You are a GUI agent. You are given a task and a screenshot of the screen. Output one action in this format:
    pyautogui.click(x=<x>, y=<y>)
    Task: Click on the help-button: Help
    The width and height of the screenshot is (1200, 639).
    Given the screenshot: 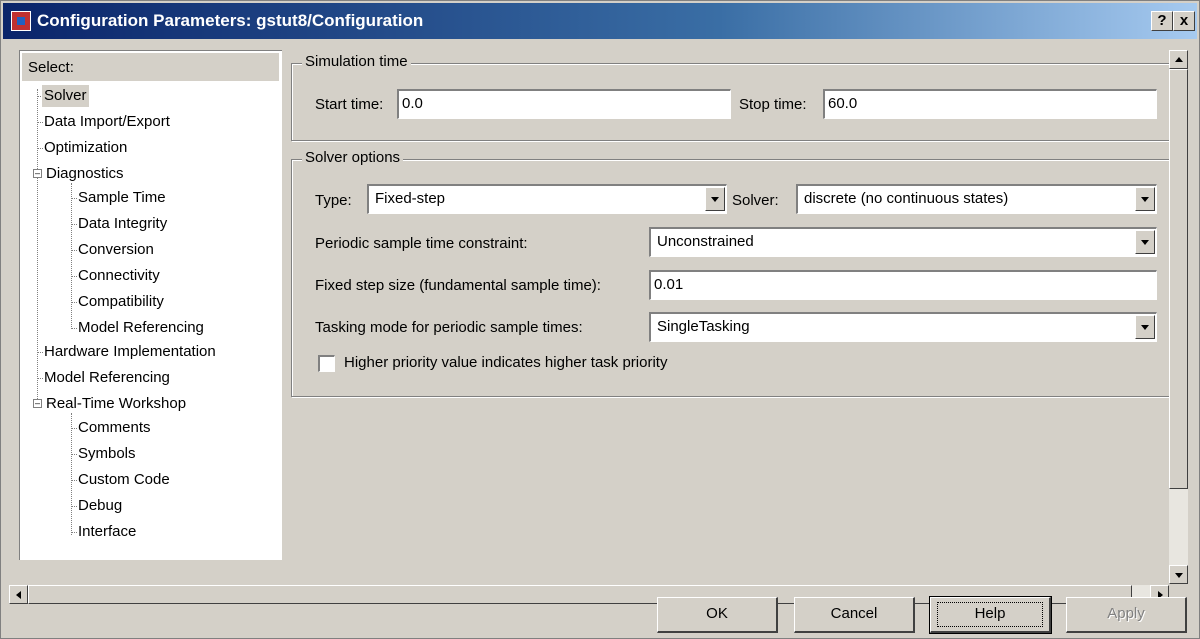 What is the action you would take?
    pyautogui.click(x=990, y=615)
    